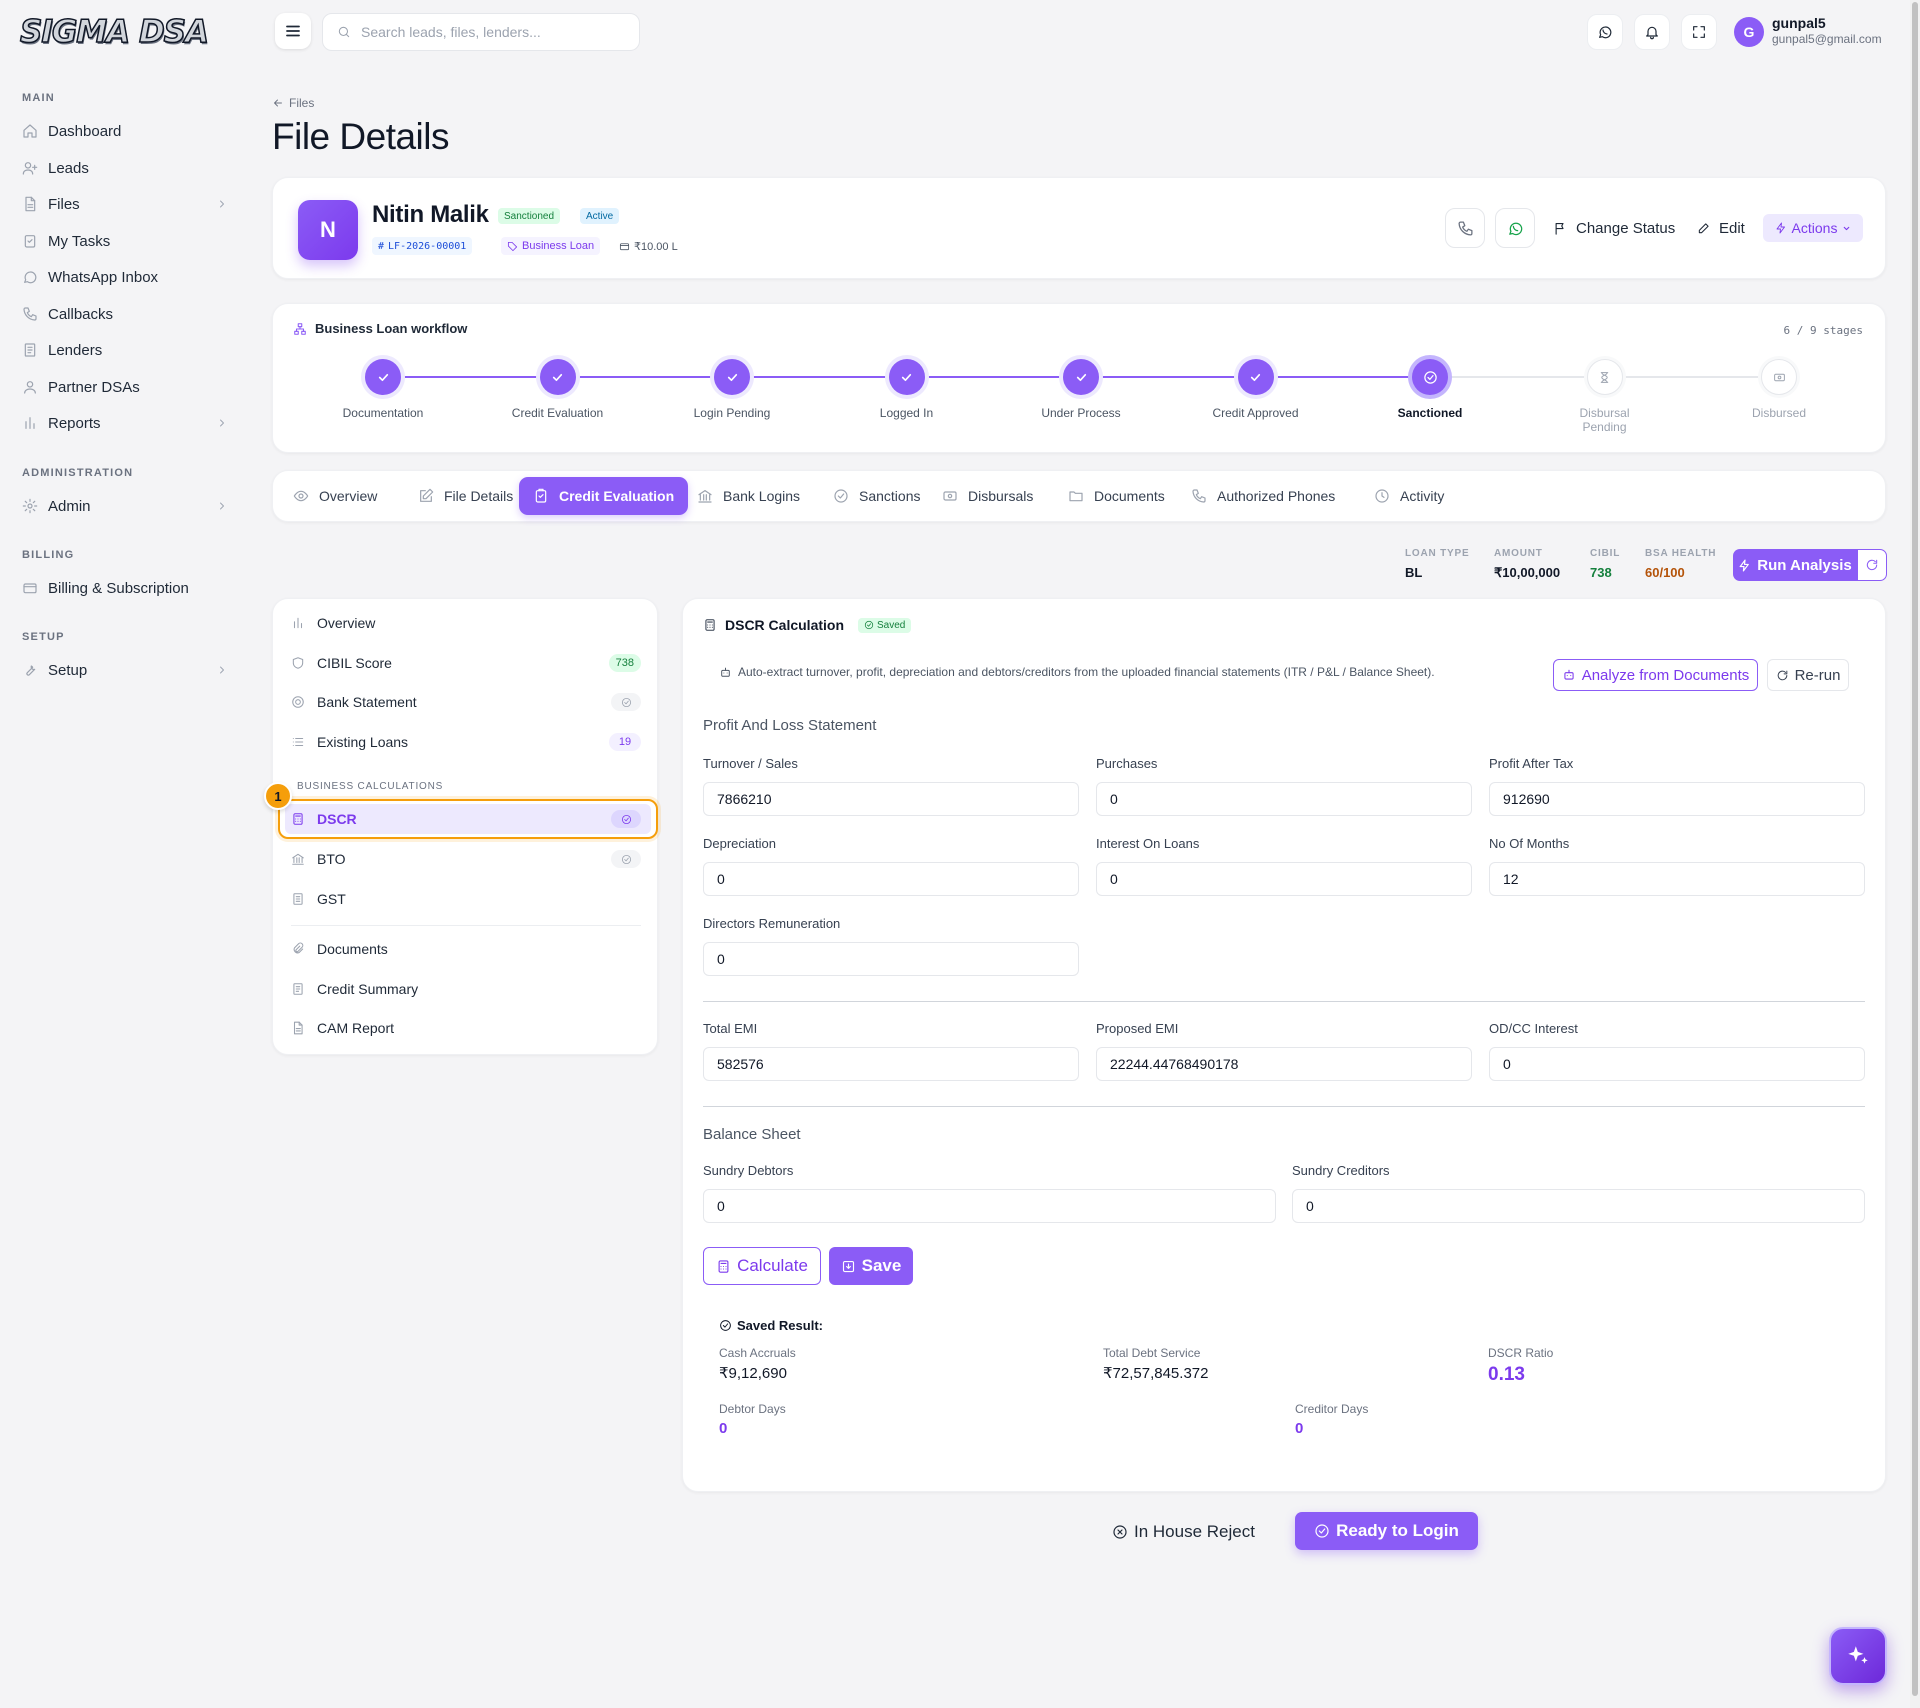 The height and width of the screenshot is (1708, 1920). Describe the element at coordinates (1799, 23) in the screenshot. I see `user-name: gunpal5` at that location.